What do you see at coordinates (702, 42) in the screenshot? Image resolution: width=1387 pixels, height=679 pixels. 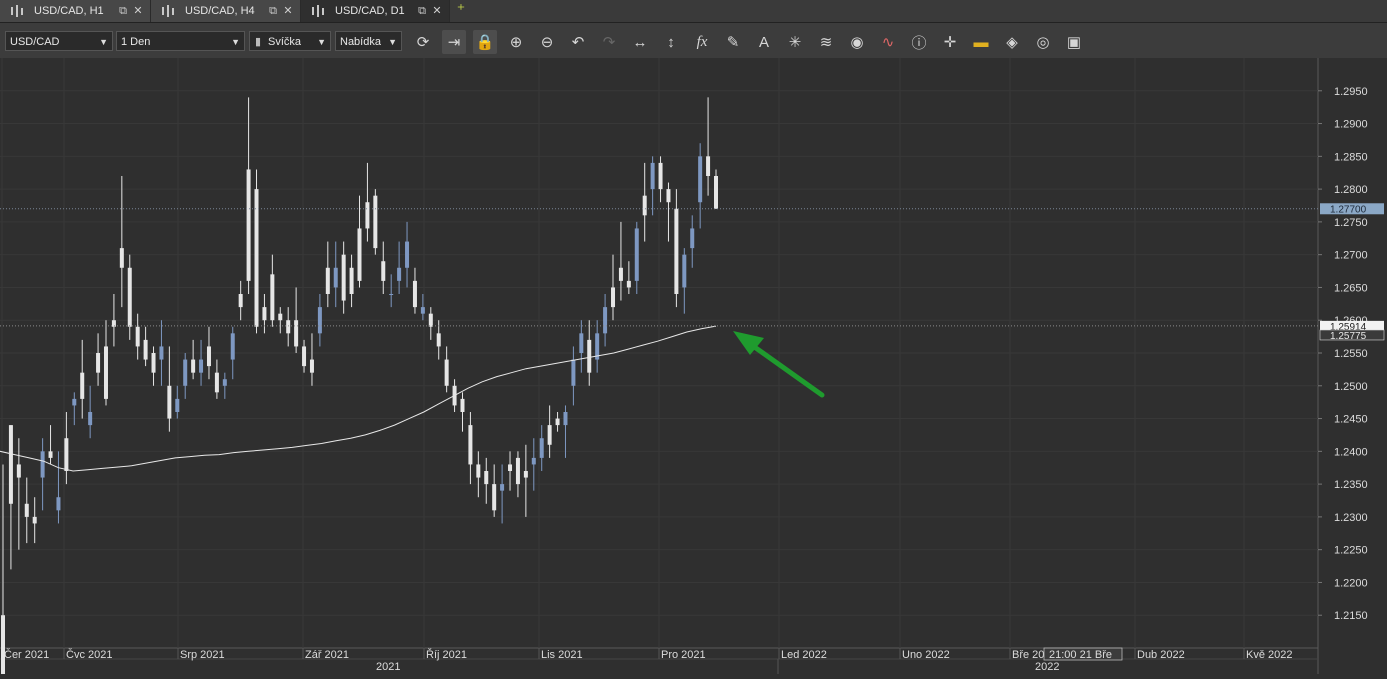 I see `indicators-fx-icon: fx` at bounding box center [702, 42].